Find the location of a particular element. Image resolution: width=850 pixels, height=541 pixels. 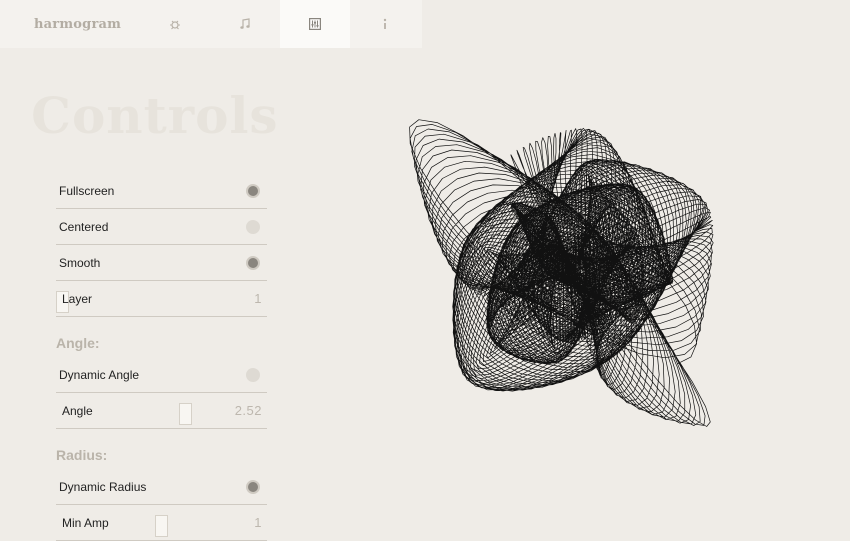

dynamic-radius-toggle is located at coordinates (253, 487).